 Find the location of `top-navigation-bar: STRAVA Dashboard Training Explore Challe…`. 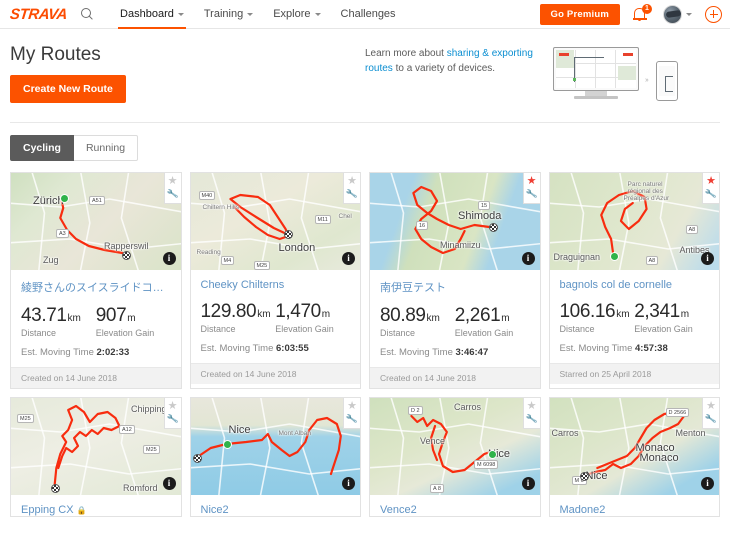

top-navigation-bar: STRAVA Dashboard Training Explore Challe… is located at coordinates (365, 14).